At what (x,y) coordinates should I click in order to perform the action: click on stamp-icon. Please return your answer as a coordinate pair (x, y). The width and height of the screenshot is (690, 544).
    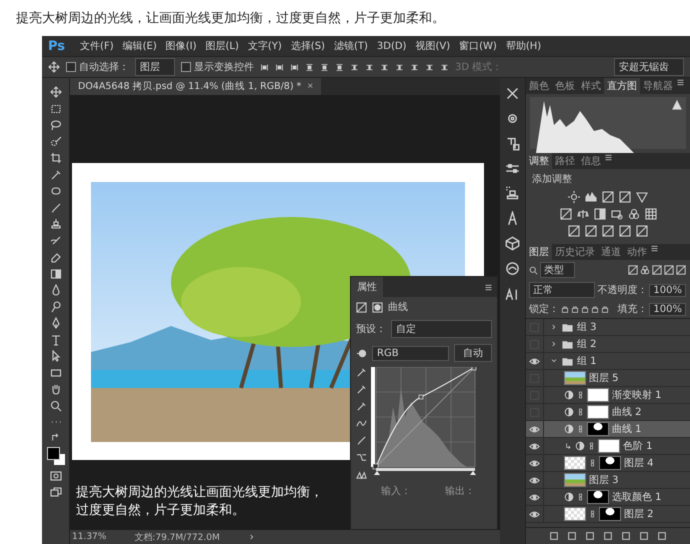
    Looking at the image, I should click on (512, 193).